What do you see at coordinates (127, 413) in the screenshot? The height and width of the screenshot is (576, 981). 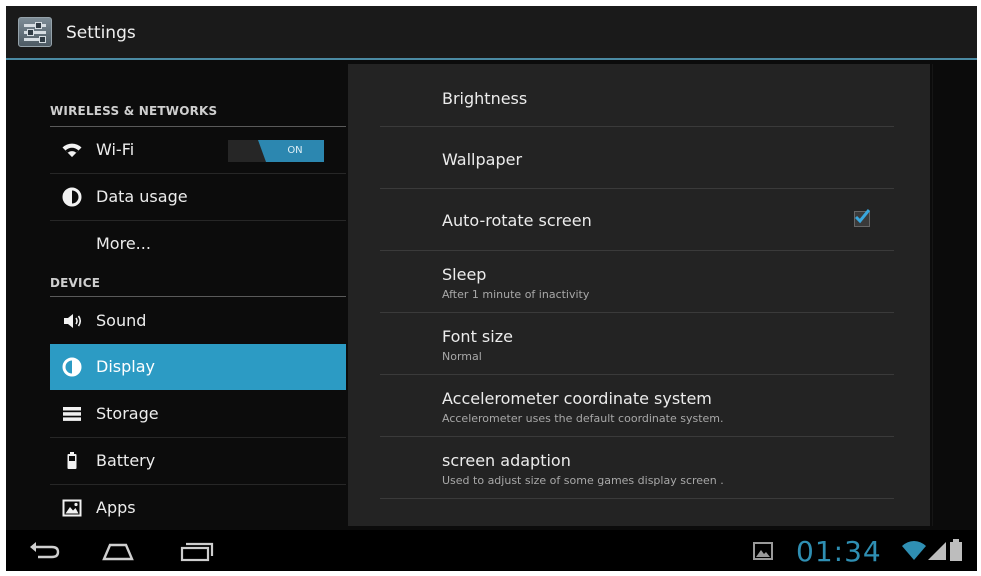 I see `sidebar-item-label: Storage` at bounding box center [127, 413].